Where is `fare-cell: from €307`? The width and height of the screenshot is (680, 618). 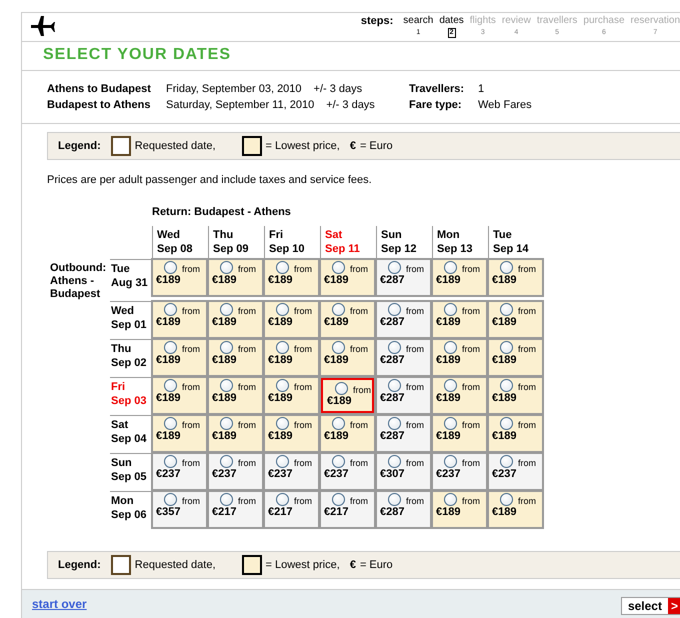
fare-cell: from €307 is located at coordinates (403, 471).